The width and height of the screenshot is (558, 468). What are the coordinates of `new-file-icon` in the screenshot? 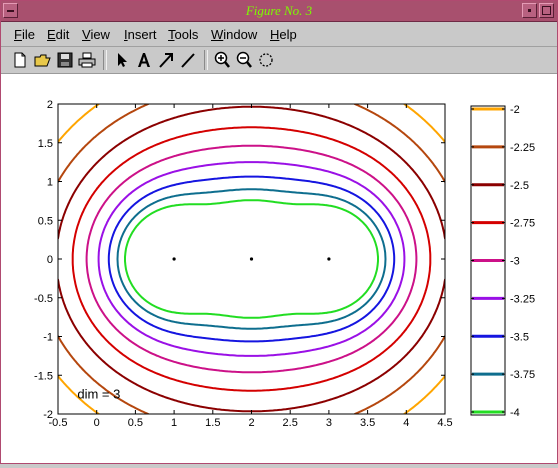 It's located at (20, 60).